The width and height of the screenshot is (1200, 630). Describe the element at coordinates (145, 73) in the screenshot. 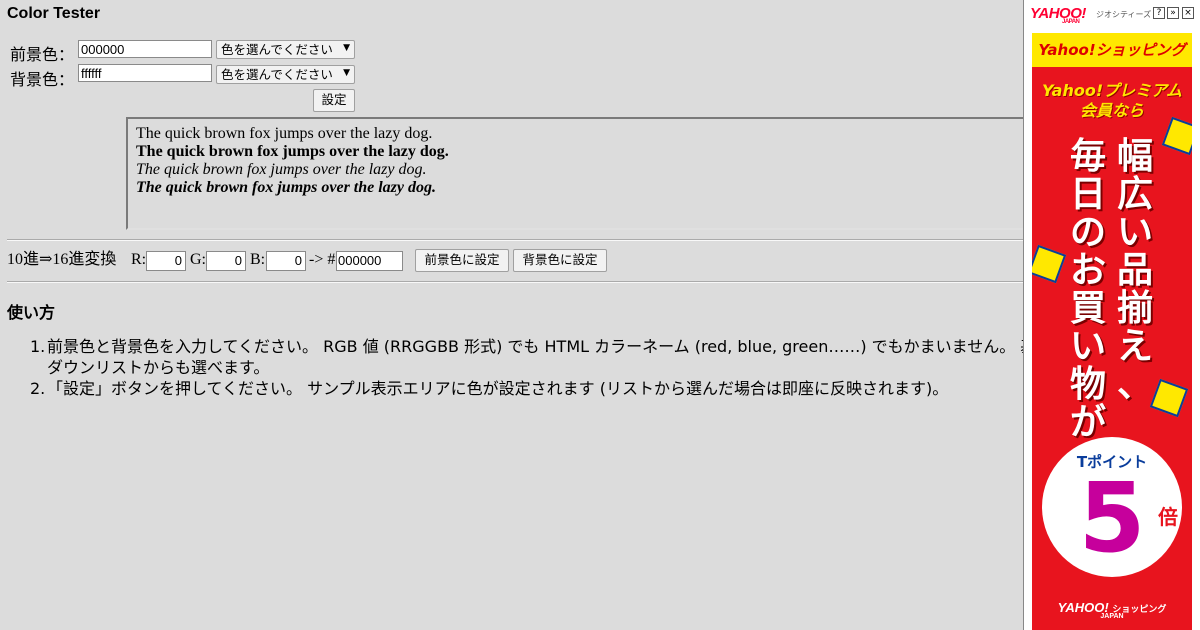

I see `background-input: ffffff` at that location.